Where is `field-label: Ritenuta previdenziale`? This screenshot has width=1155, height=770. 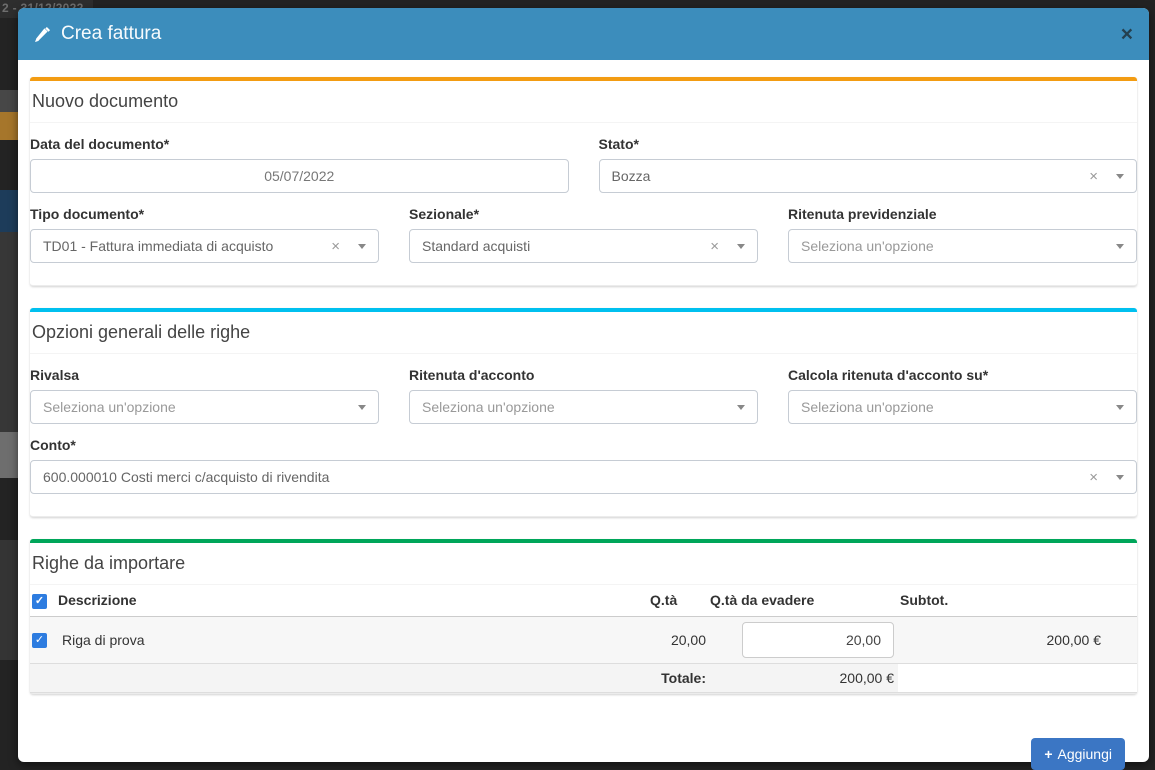
field-label: Ritenuta previdenziale is located at coordinates (862, 214).